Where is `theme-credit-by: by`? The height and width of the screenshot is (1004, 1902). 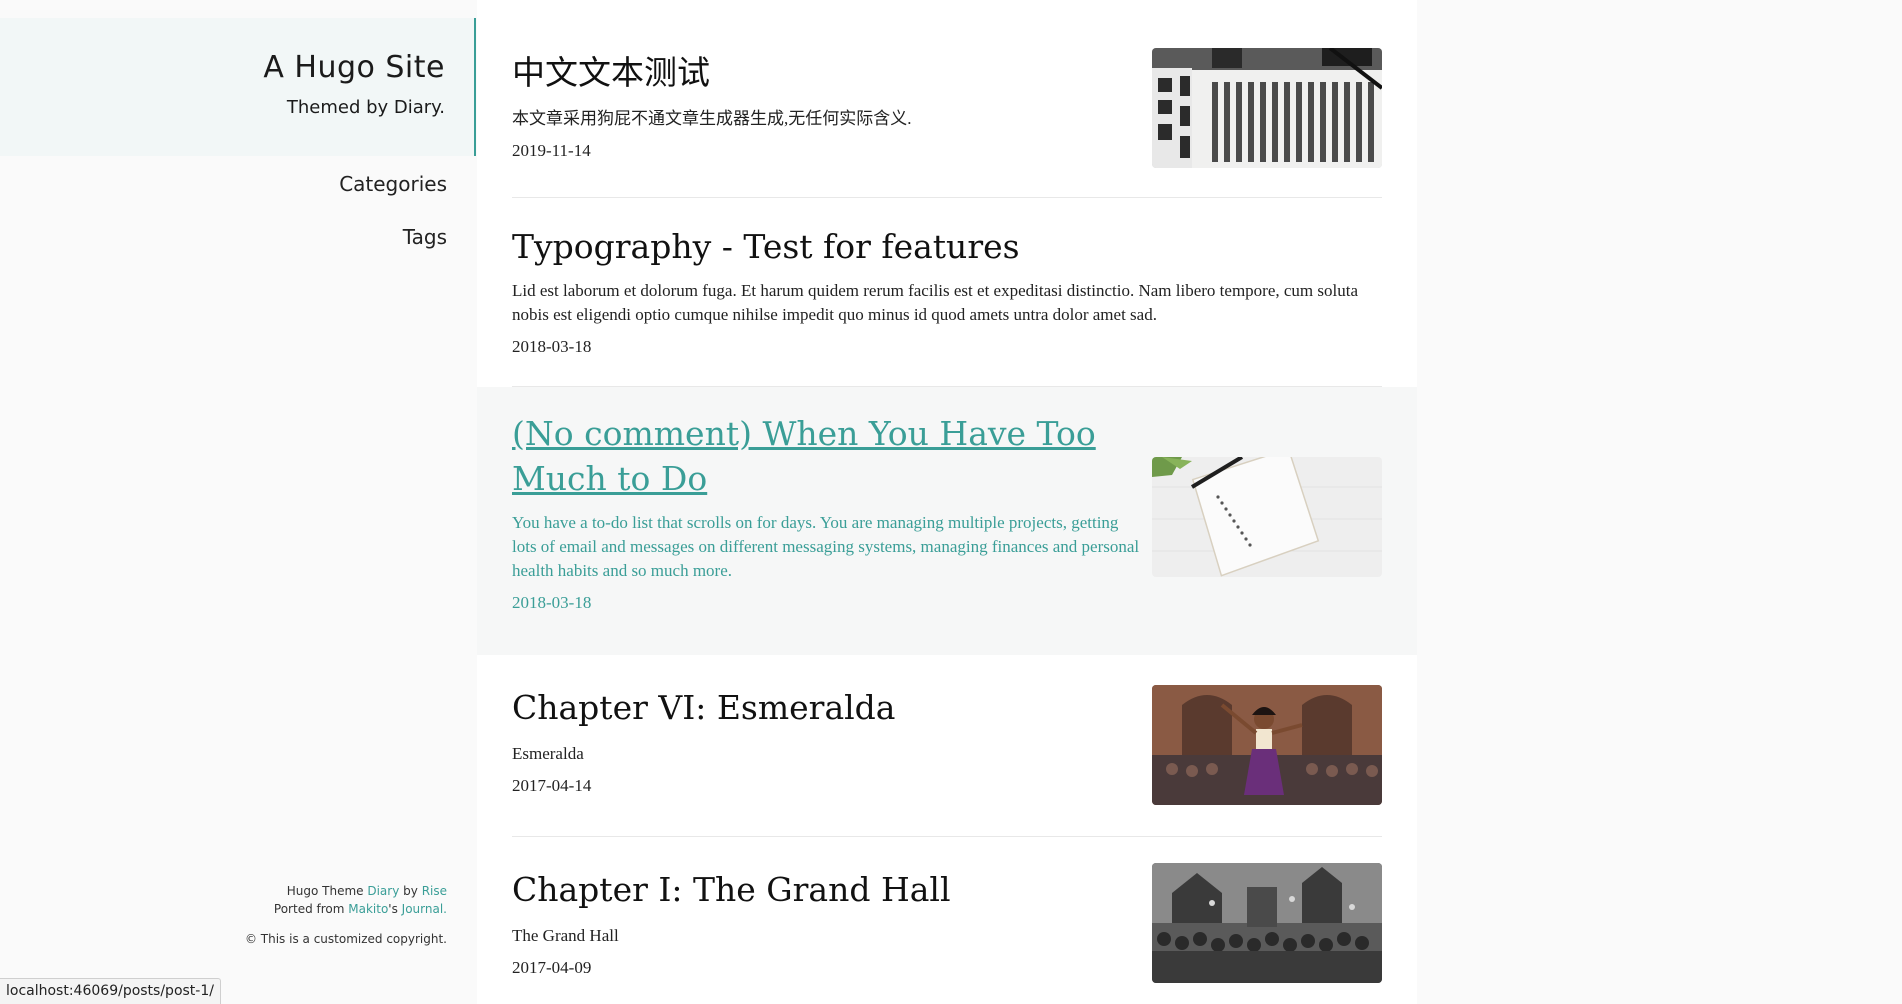 theme-credit-by: by is located at coordinates (410, 891).